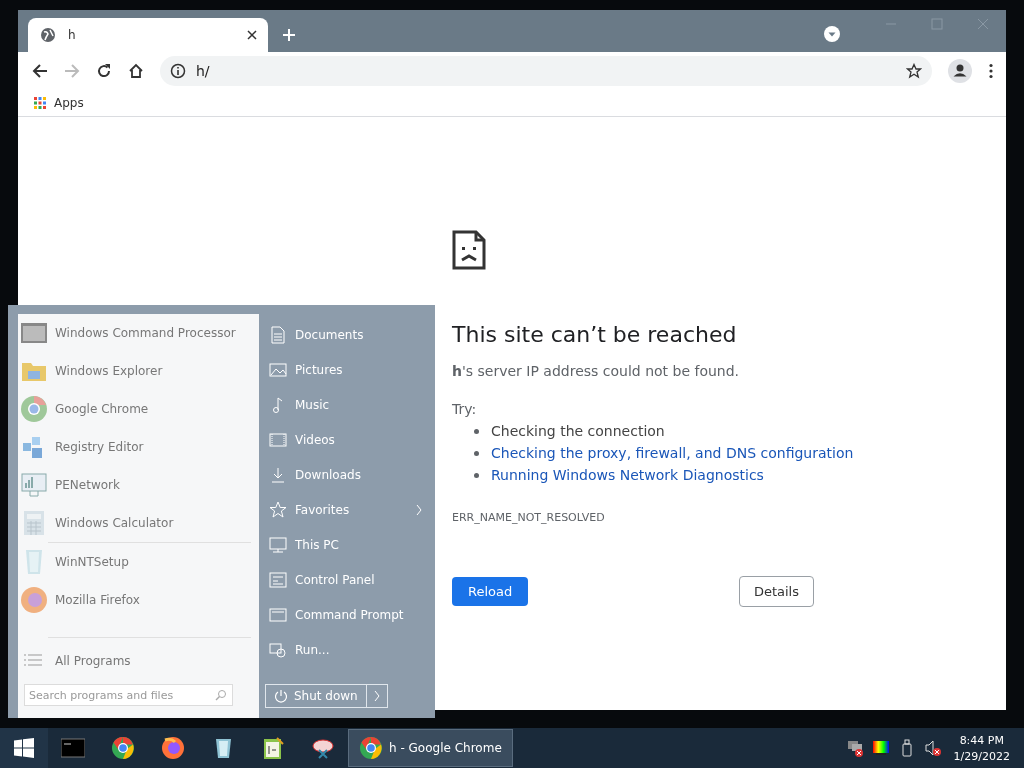 Image resolution: width=1024 pixels, height=768 pixels. What do you see at coordinates (278, 544) in the screenshot?
I see `monitor-icon` at bounding box center [278, 544].